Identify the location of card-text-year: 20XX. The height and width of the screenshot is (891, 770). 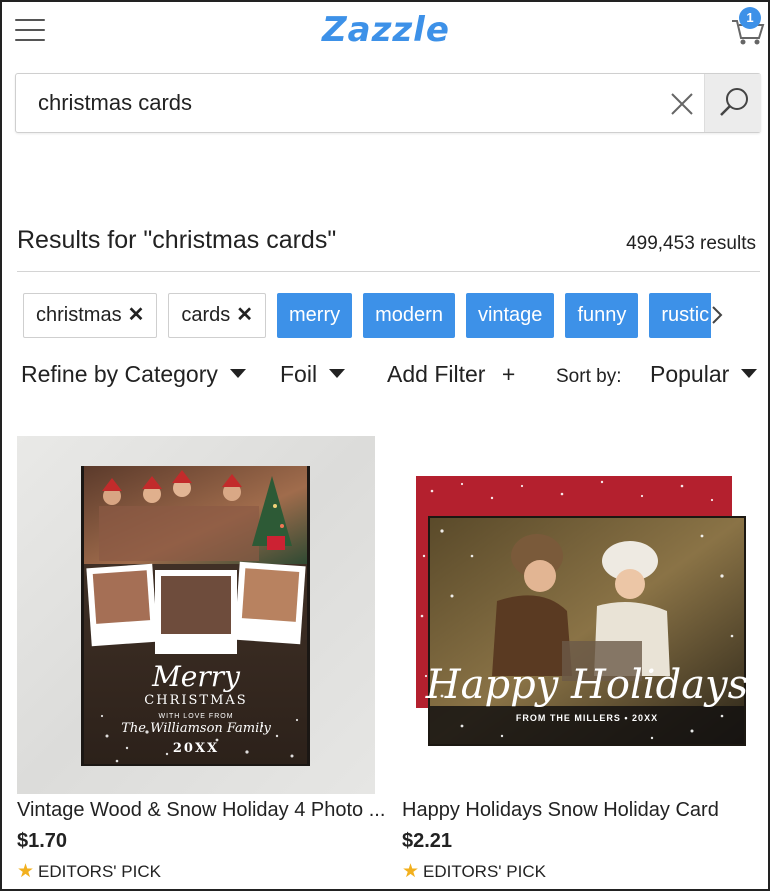
(196, 748).